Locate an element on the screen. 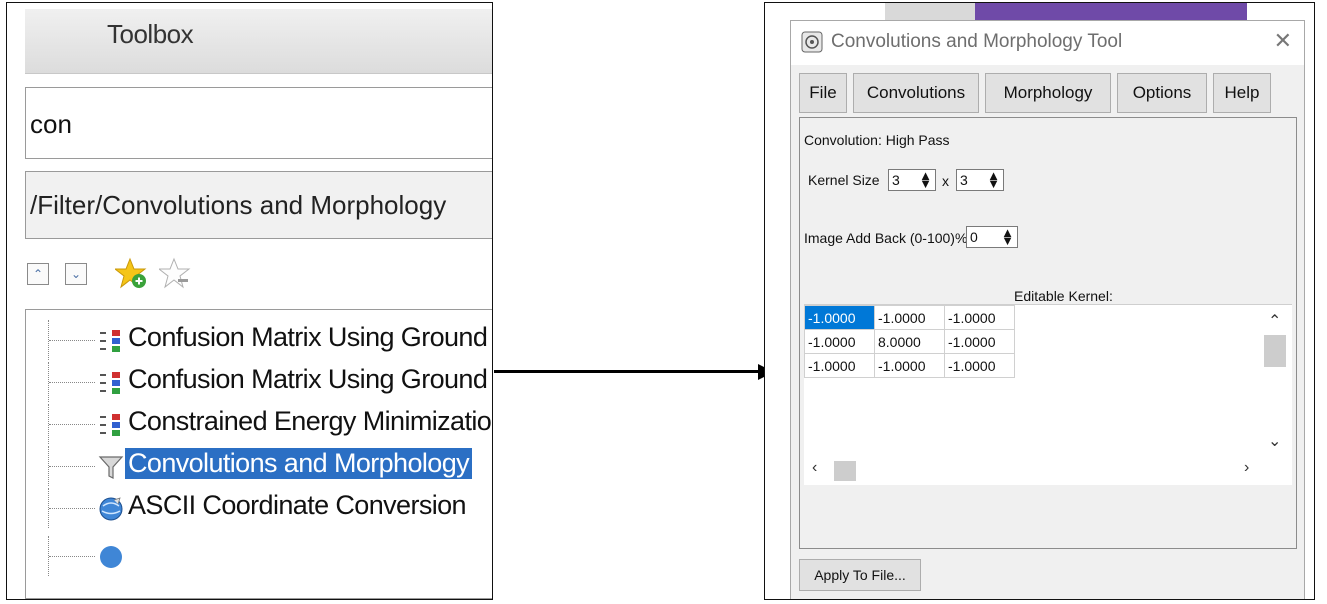 The image size is (1327, 604). image-add-back-spinbox: 0 ▲ ▼ is located at coordinates (992, 237).